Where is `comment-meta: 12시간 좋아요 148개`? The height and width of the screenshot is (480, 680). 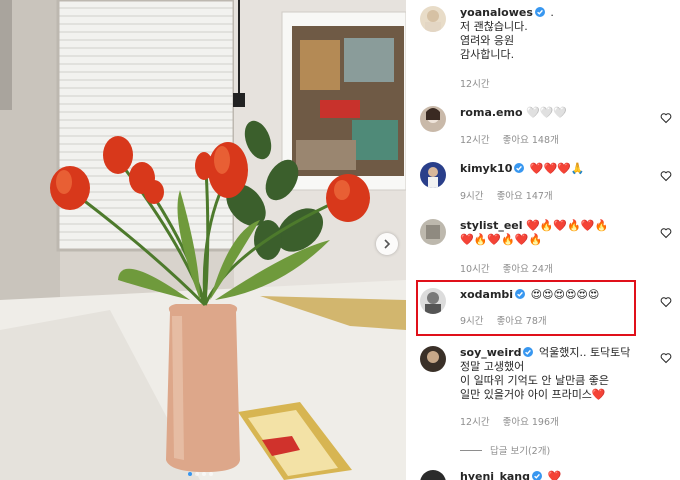 comment-meta: 12시간 좋아요 148개 is located at coordinates (514, 139).